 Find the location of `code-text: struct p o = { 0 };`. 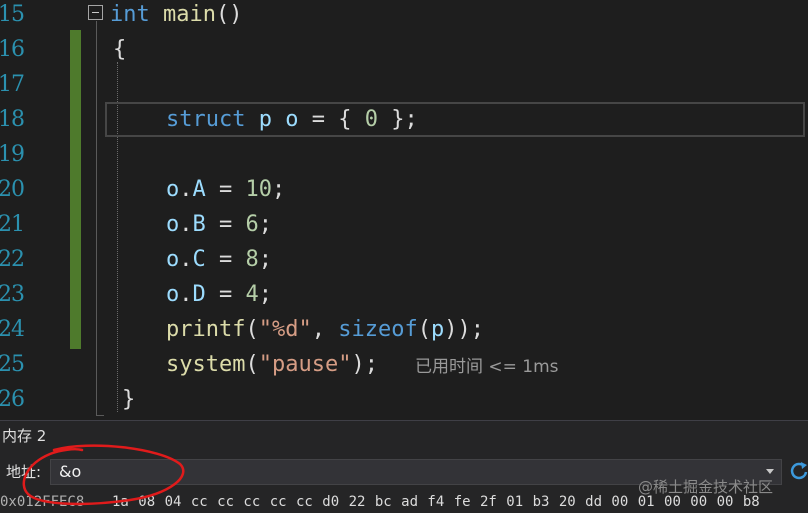

code-text: struct p o = { 0 }; is located at coordinates (292, 119).